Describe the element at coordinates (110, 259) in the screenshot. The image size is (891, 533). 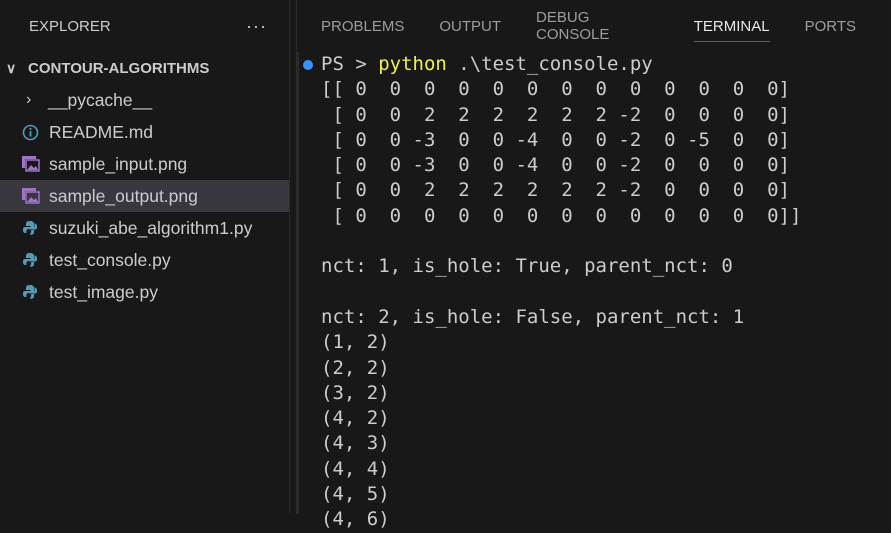
I see `tree-item-label: test_console.py` at that location.